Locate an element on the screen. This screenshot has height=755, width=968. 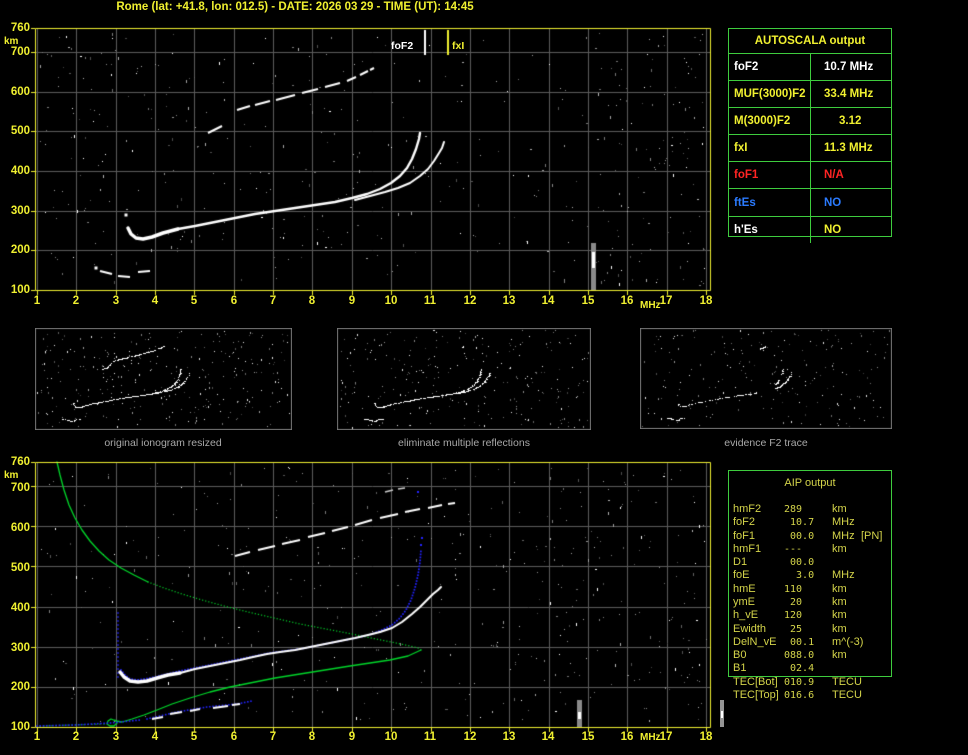
aip-row-hme: hmE 110 km is located at coordinates (816, 589).